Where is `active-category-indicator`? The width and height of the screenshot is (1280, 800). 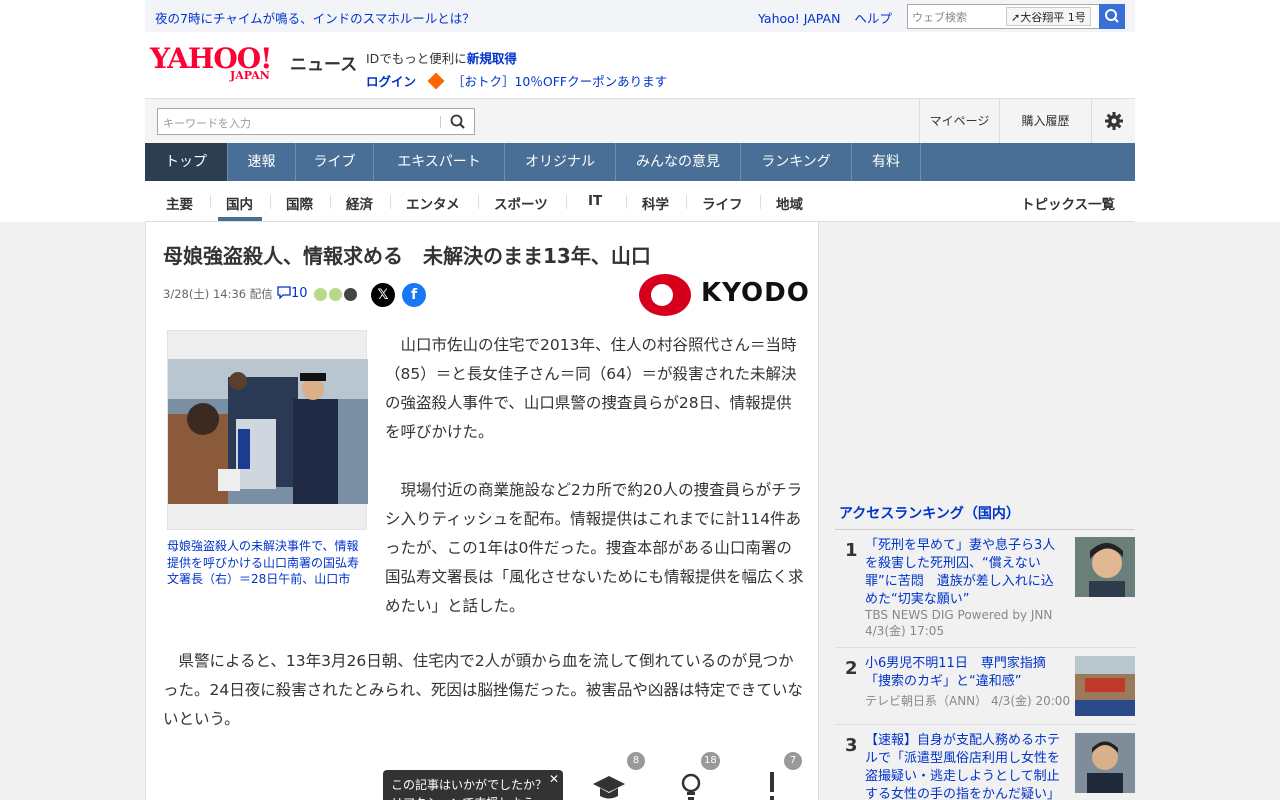 active-category-indicator is located at coordinates (240, 219).